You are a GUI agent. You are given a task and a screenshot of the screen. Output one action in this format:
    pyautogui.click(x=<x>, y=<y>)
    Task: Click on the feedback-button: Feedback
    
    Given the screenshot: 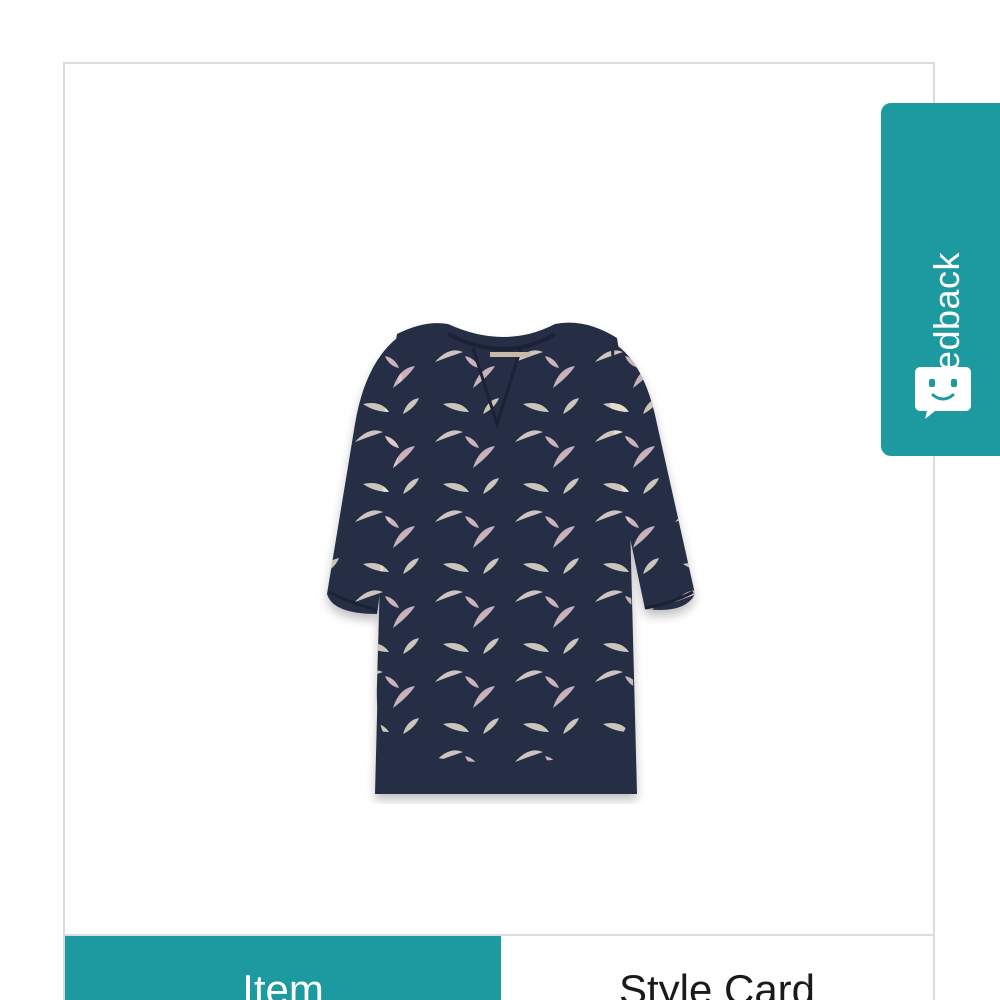 What is the action you would take?
    pyautogui.click(x=940, y=279)
    